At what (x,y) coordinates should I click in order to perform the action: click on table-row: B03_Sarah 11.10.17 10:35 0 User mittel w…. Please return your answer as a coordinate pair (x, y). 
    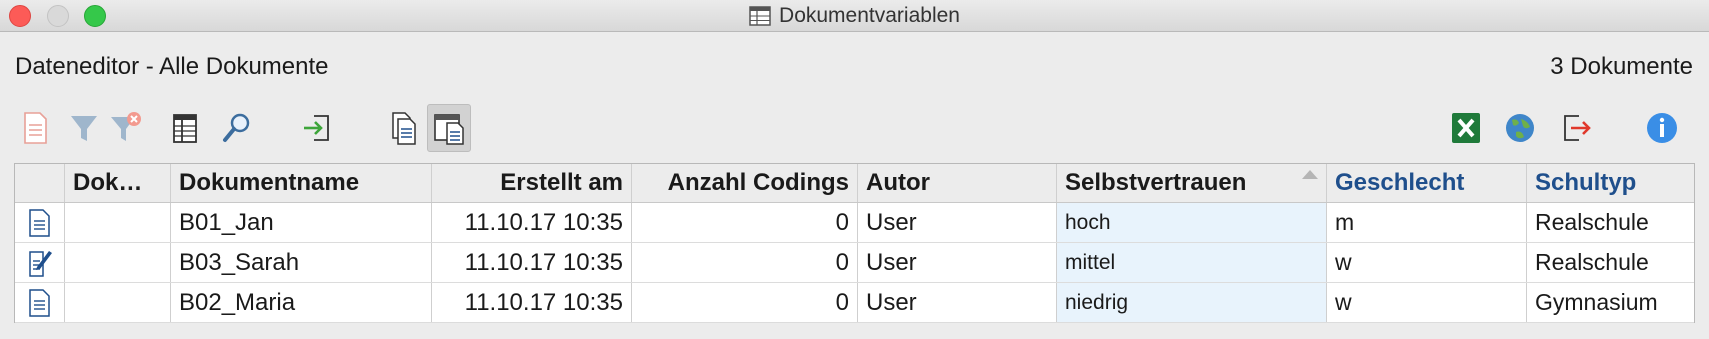
    Looking at the image, I should click on (854, 263).